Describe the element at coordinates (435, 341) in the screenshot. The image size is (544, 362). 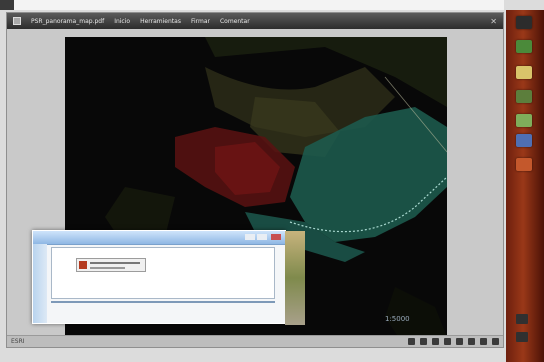
I see `zoom-out-icon` at that location.